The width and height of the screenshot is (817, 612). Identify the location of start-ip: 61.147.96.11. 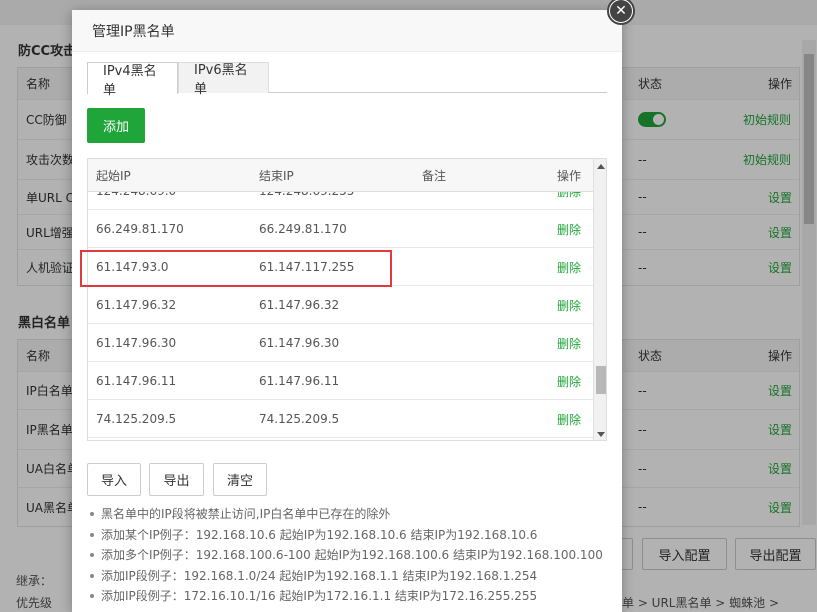
(136, 381).